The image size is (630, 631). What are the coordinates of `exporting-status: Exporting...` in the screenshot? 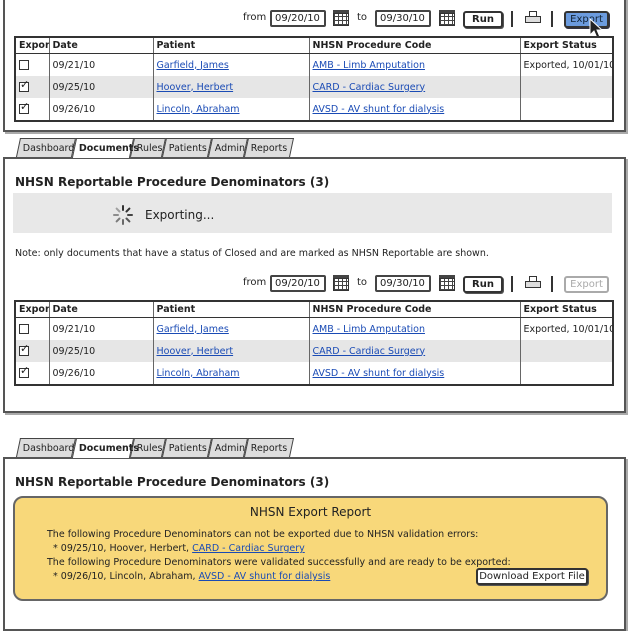 It's located at (180, 215).